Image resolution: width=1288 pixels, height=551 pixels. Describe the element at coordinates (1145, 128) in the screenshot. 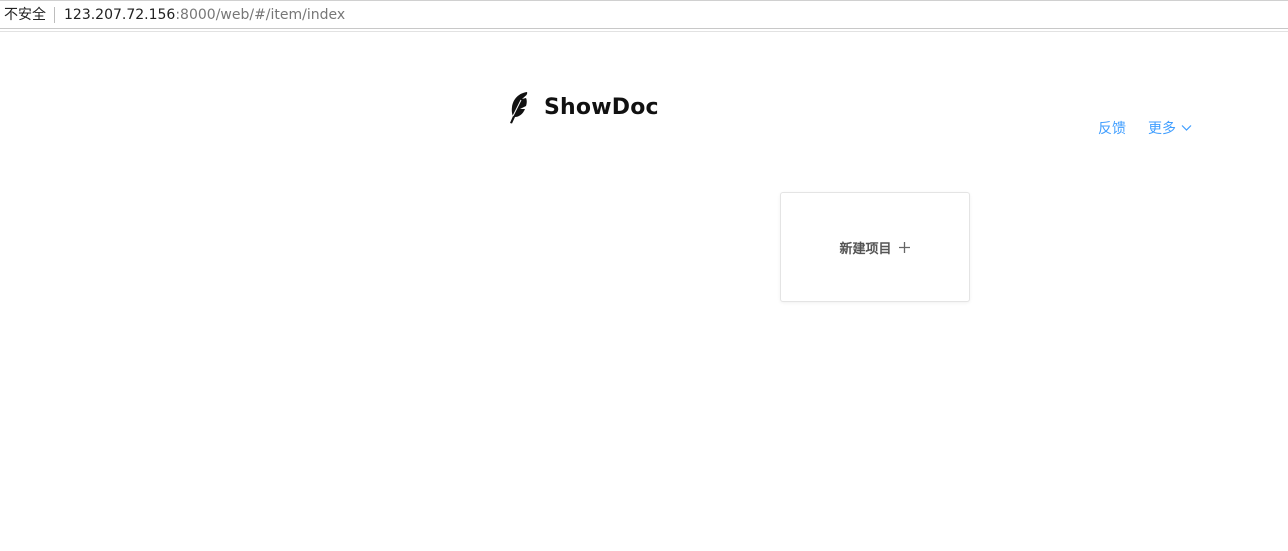

I see `top-nav: 反馈 更多` at that location.